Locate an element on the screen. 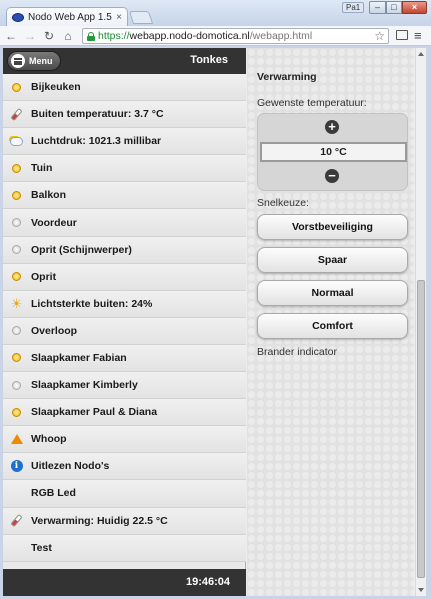 The height and width of the screenshot is (599, 431). device-row-slaapkamer-fabian: Slaapkamer Fabian is located at coordinates (124, 358).